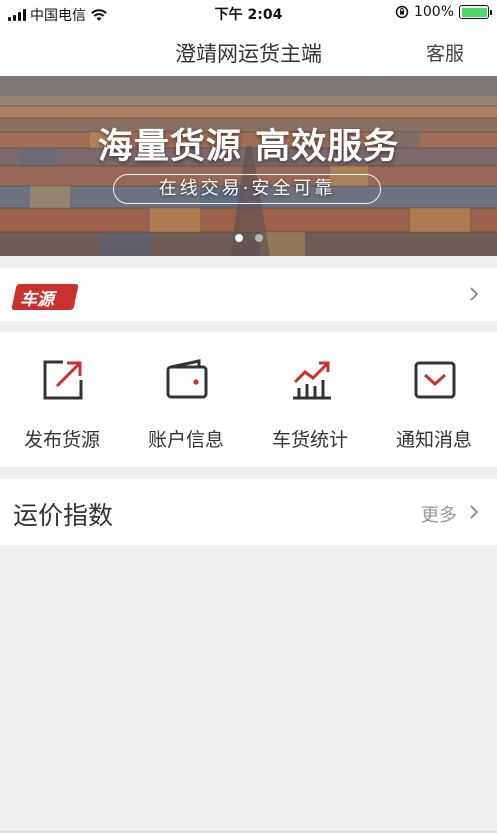 The image size is (497, 833). I want to click on publish-icon, so click(63, 380).